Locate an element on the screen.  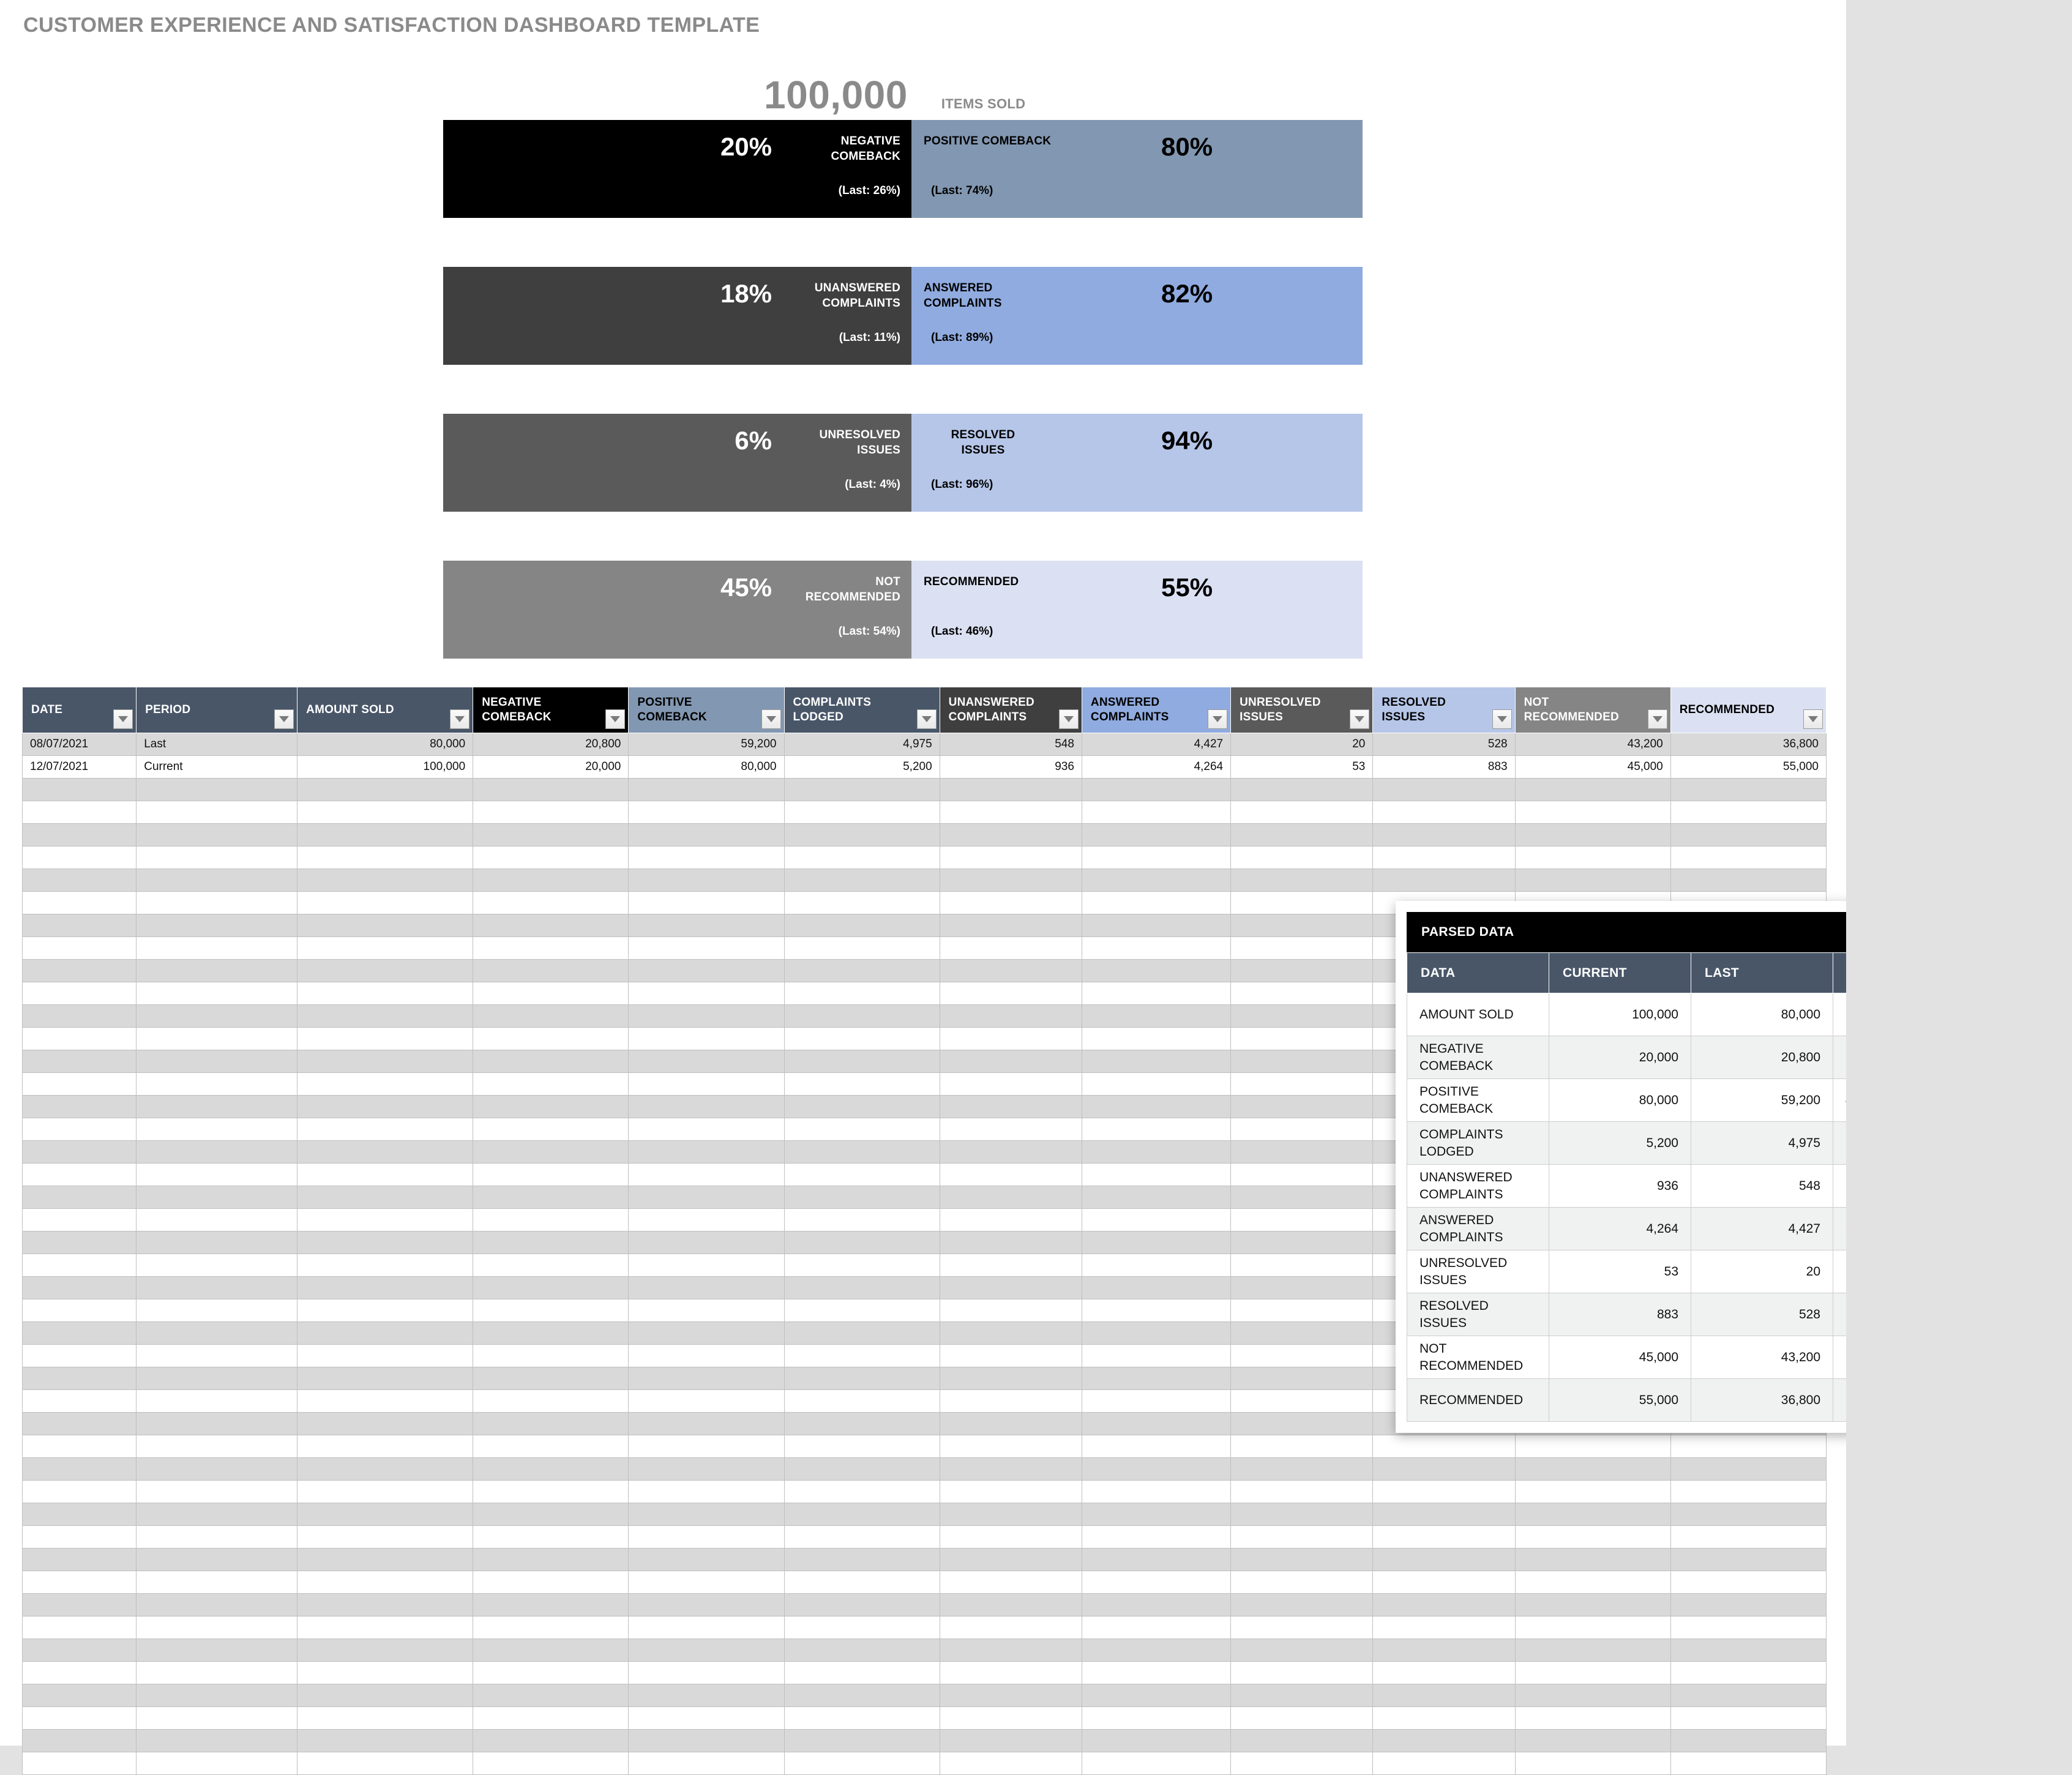
table-cell: 883 is located at coordinates (1444, 767).